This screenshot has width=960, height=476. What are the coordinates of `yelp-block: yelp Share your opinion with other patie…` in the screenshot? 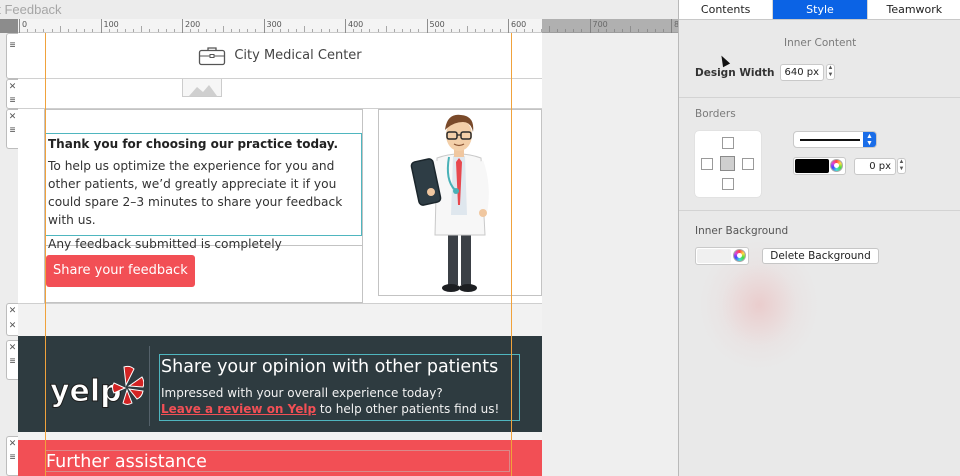 It's located at (280, 384).